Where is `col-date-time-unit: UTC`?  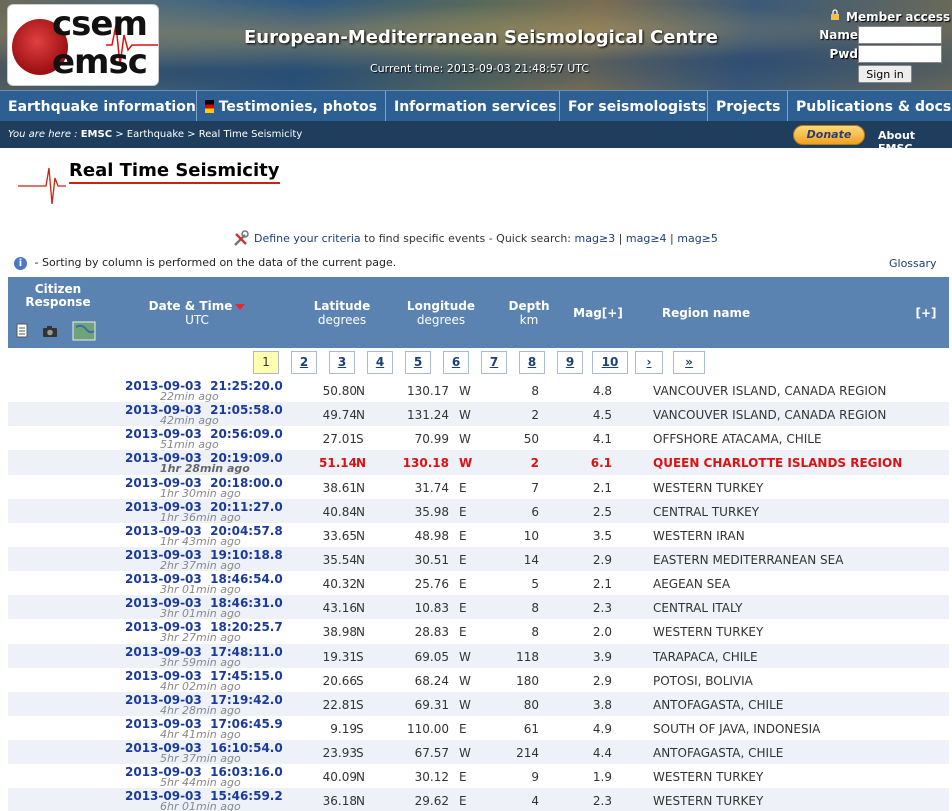
col-date-time-unit: UTC is located at coordinates (197, 320).